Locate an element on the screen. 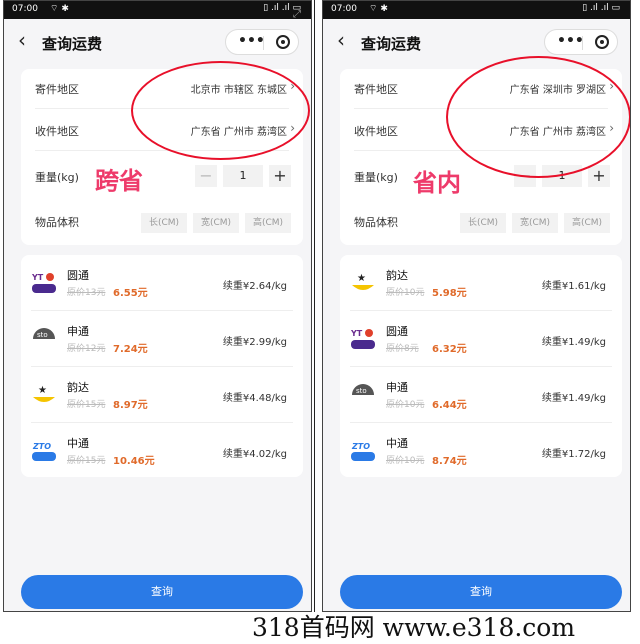 The image size is (640, 644). original-price: 原价8元 is located at coordinates (402, 349).